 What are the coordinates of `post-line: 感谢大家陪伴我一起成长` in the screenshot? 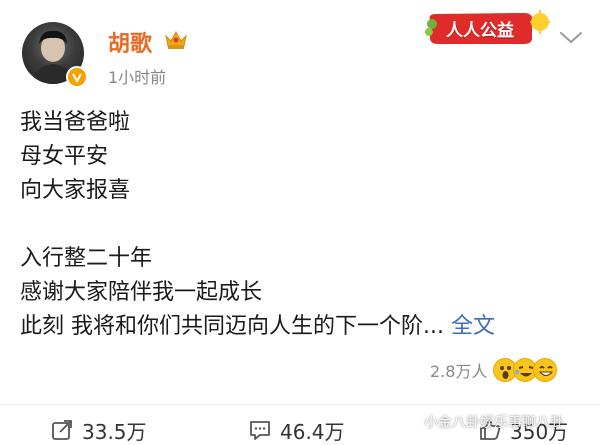 It's located at (141, 292).